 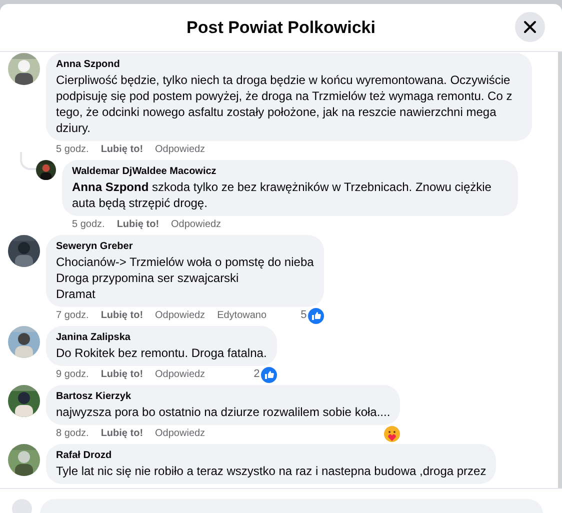 What do you see at coordinates (289, 65) in the screenshot?
I see `commenter-name: Anna Szpond` at bounding box center [289, 65].